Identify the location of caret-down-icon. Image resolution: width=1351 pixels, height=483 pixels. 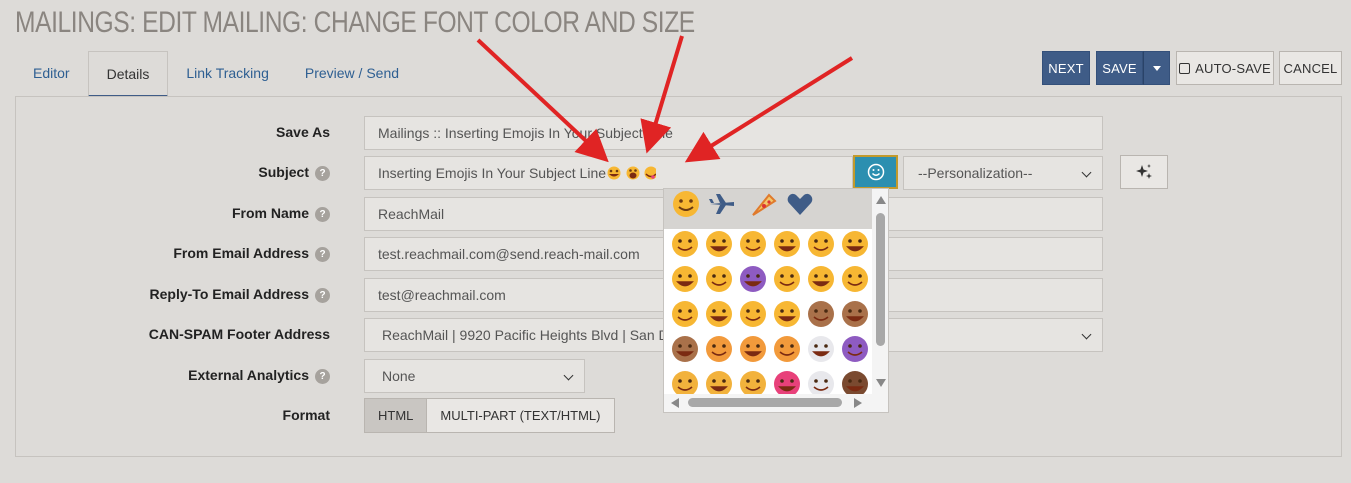
(1156, 68).